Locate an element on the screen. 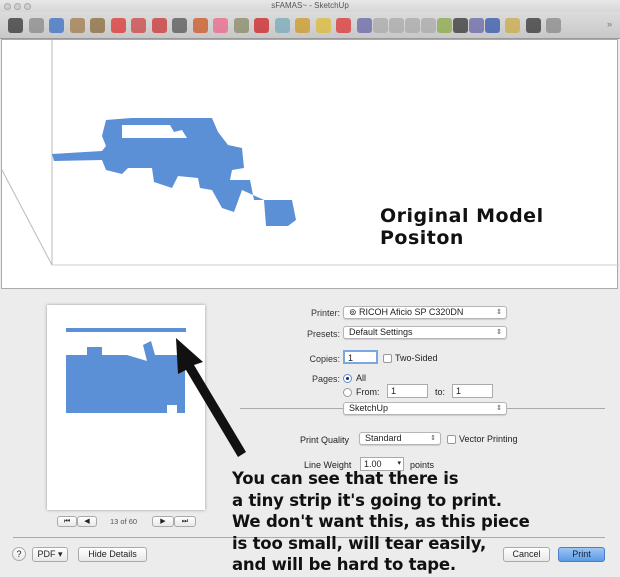  pages-from-radio is located at coordinates (347, 392).